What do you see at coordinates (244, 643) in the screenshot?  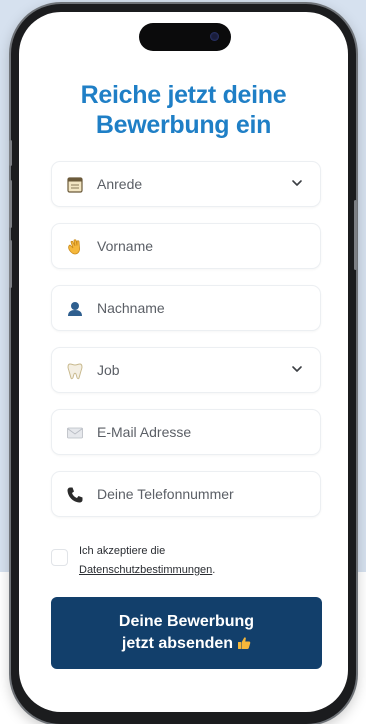 I see `thumbs-up-icon` at bounding box center [244, 643].